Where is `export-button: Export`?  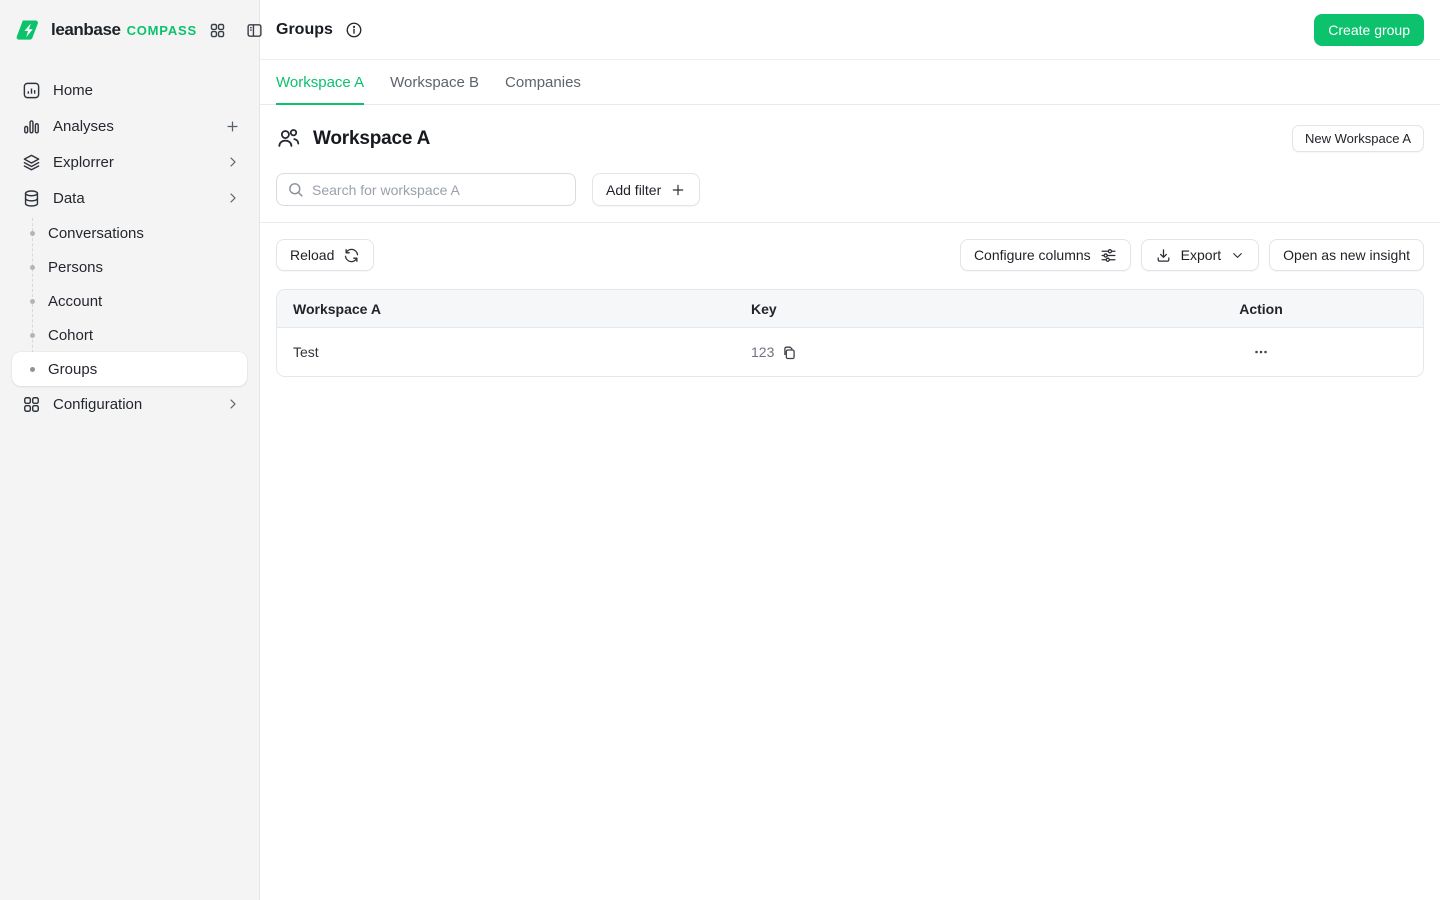
export-button: Export is located at coordinates (1200, 255).